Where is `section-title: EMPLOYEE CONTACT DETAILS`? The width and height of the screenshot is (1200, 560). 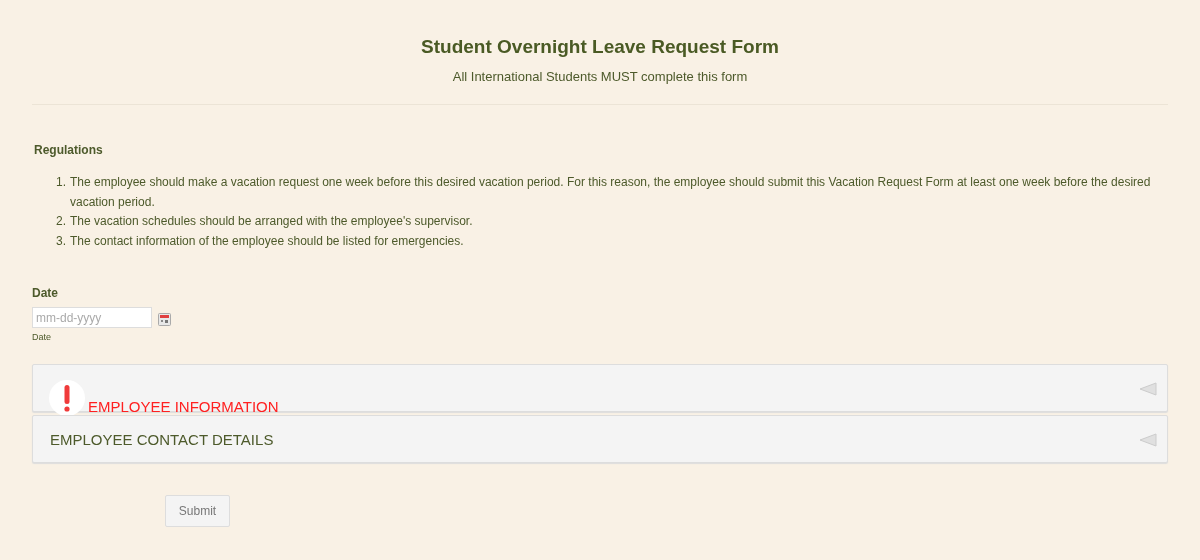
section-title: EMPLOYEE CONTACT DETAILS is located at coordinates (162, 439).